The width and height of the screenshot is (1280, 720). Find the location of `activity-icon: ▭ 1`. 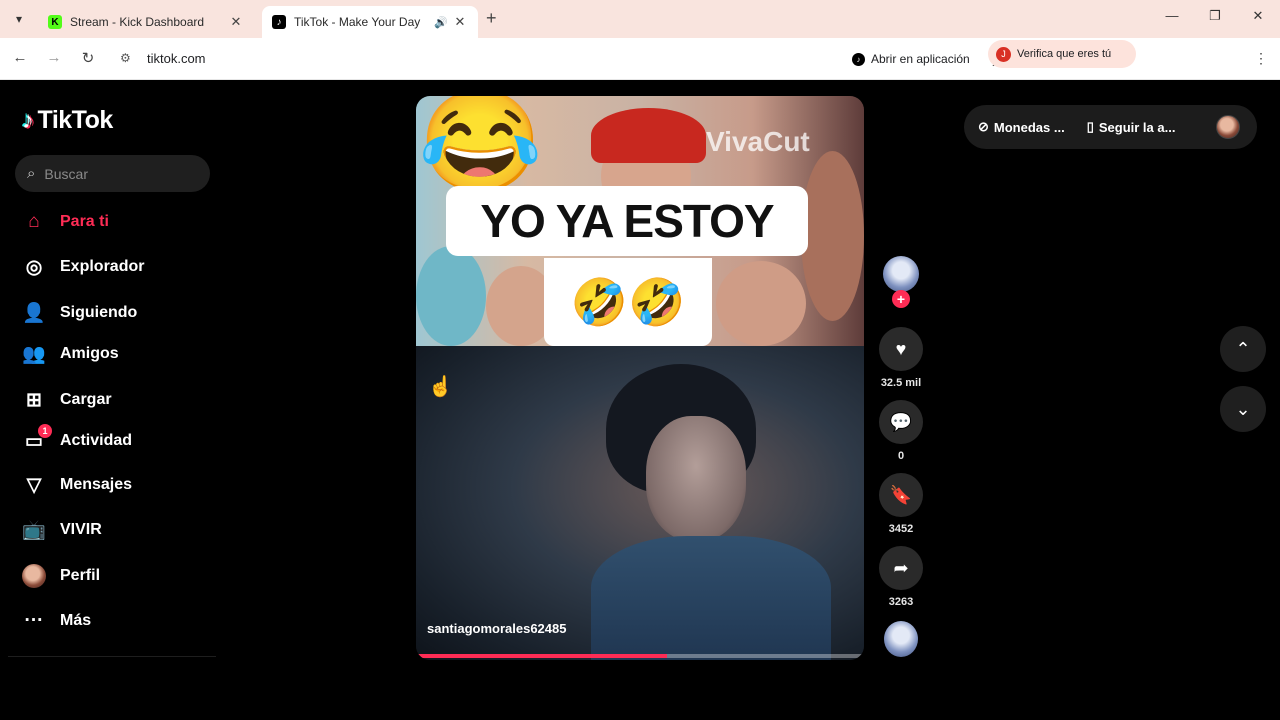

activity-icon: ▭ 1 is located at coordinates (37, 438).